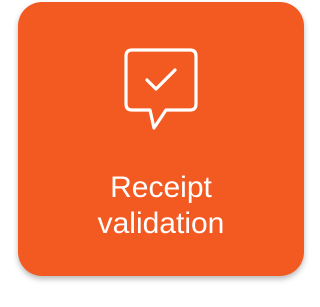  What do you see at coordinates (161, 187) in the screenshot?
I see `tile-label-line-1: Receipt` at bounding box center [161, 187].